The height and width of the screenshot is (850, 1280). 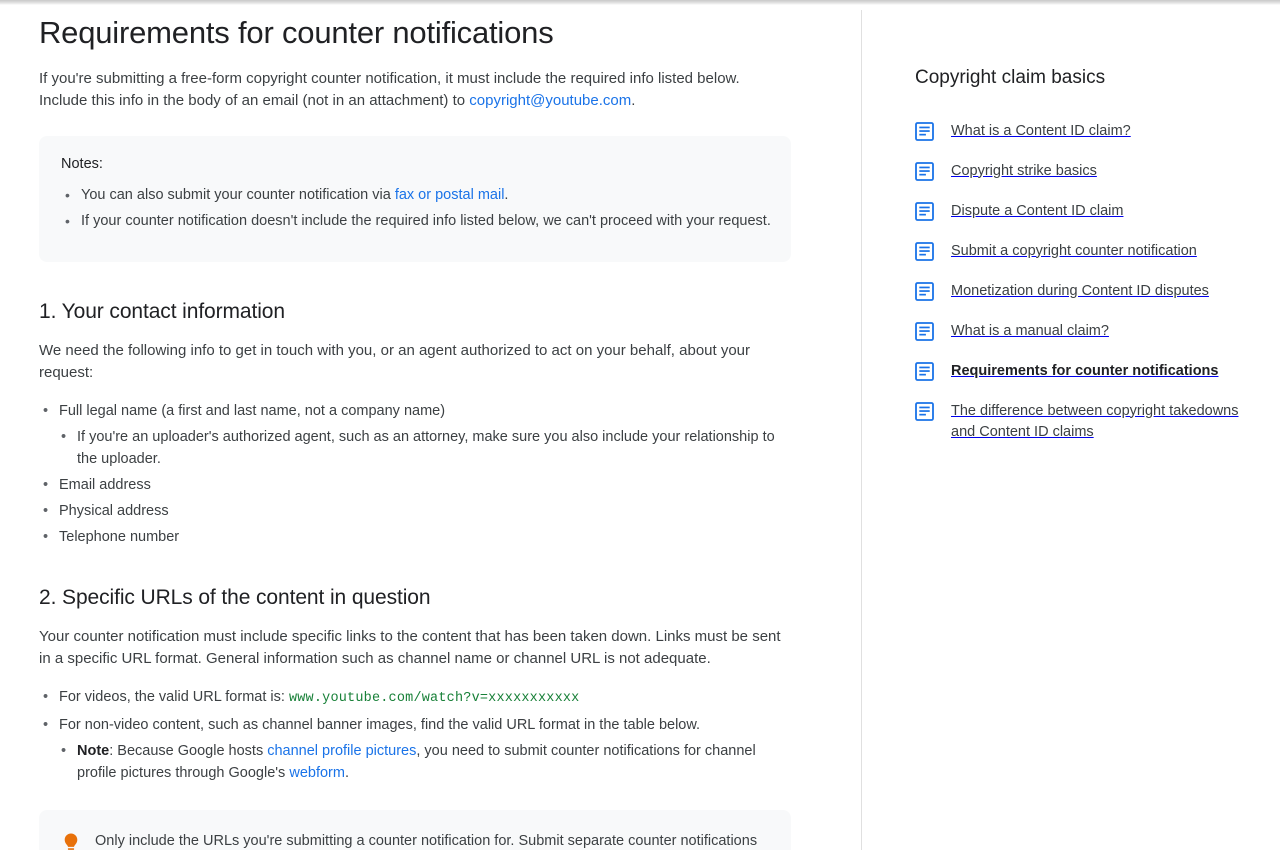 I want to click on intro-text-part2: ., so click(x=633, y=100).